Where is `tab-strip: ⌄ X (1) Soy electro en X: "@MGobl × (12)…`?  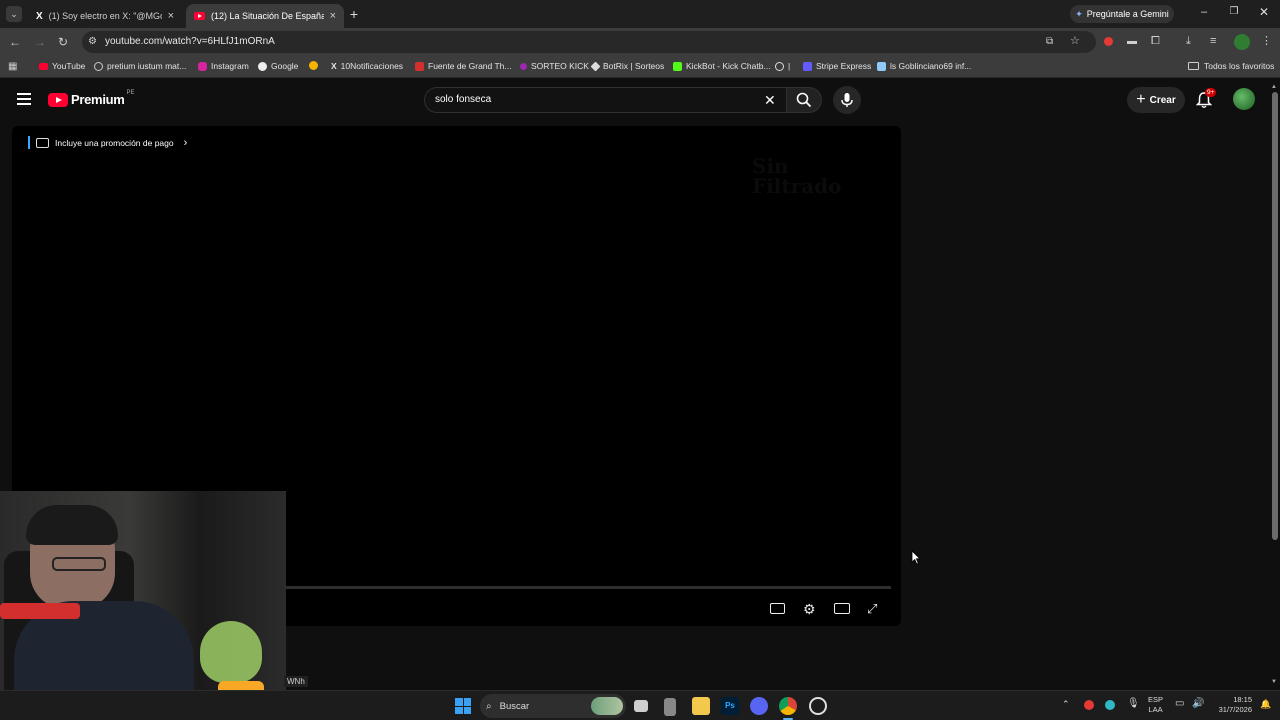 tab-strip: ⌄ X (1) Soy electro en X: "@MGobl × (12)… is located at coordinates (640, 14).